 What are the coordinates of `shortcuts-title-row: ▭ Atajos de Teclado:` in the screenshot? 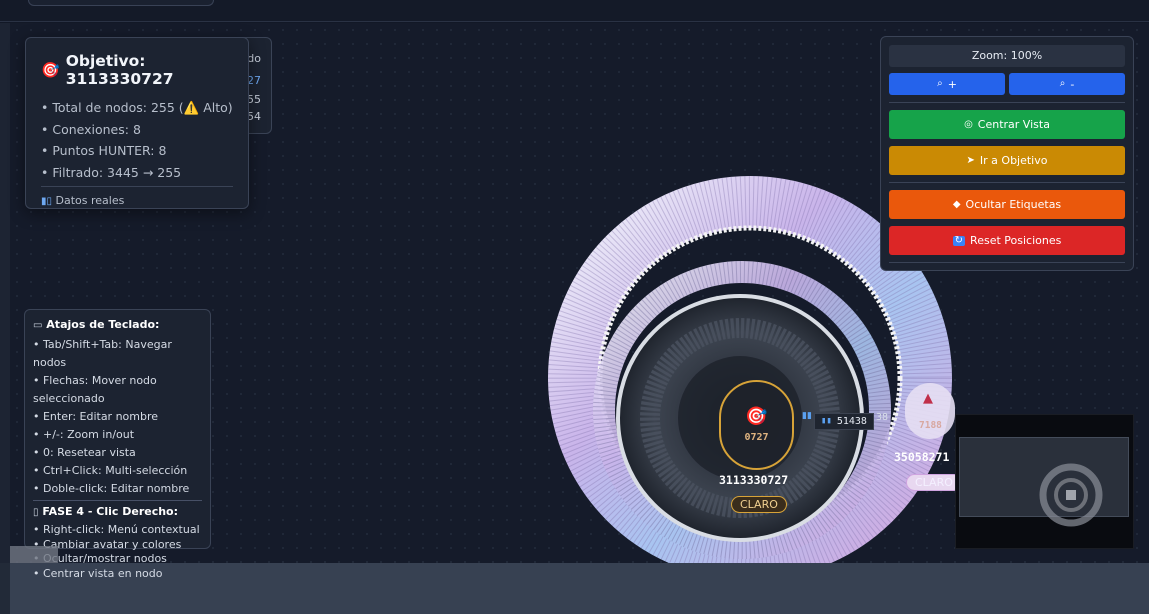 It's located at (117, 324).